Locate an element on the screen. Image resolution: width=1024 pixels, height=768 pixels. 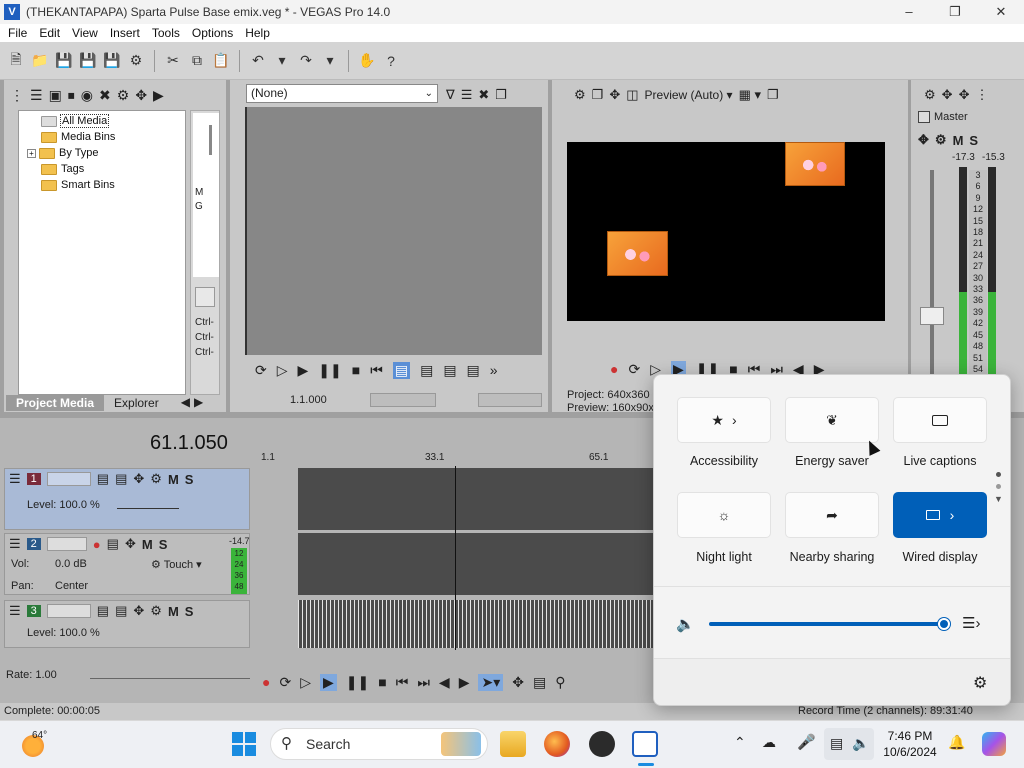
timeline-ruler: 1.1 33.1 65.1 is located at coordinates (456, 458).